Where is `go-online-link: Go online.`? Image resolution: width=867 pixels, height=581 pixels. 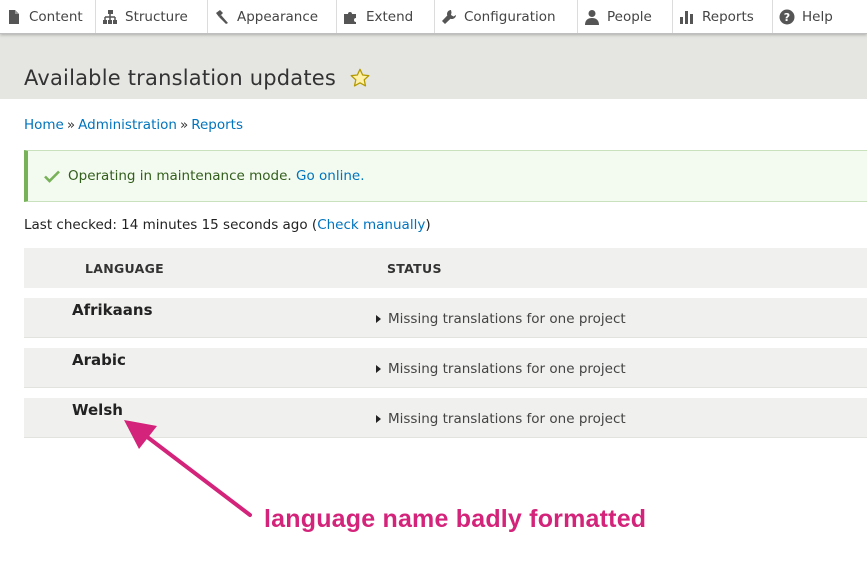
go-online-link: Go online. is located at coordinates (330, 176).